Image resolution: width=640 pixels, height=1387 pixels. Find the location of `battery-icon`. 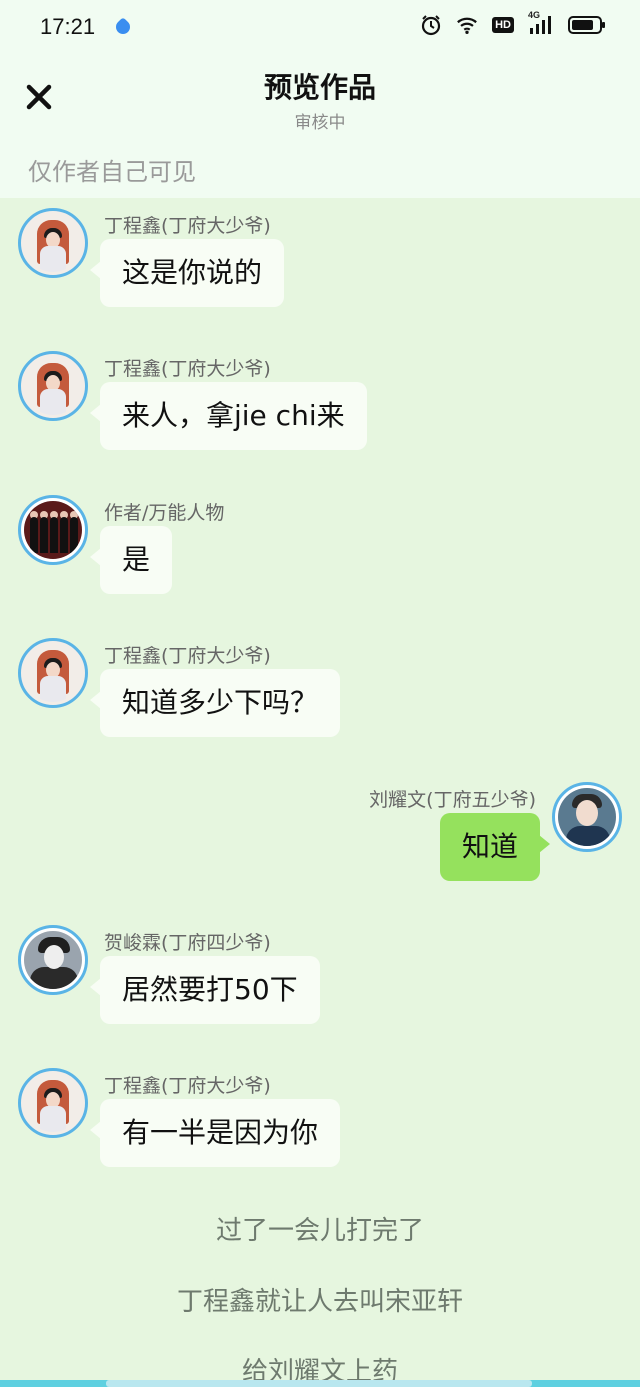

battery-icon is located at coordinates (586, 25).